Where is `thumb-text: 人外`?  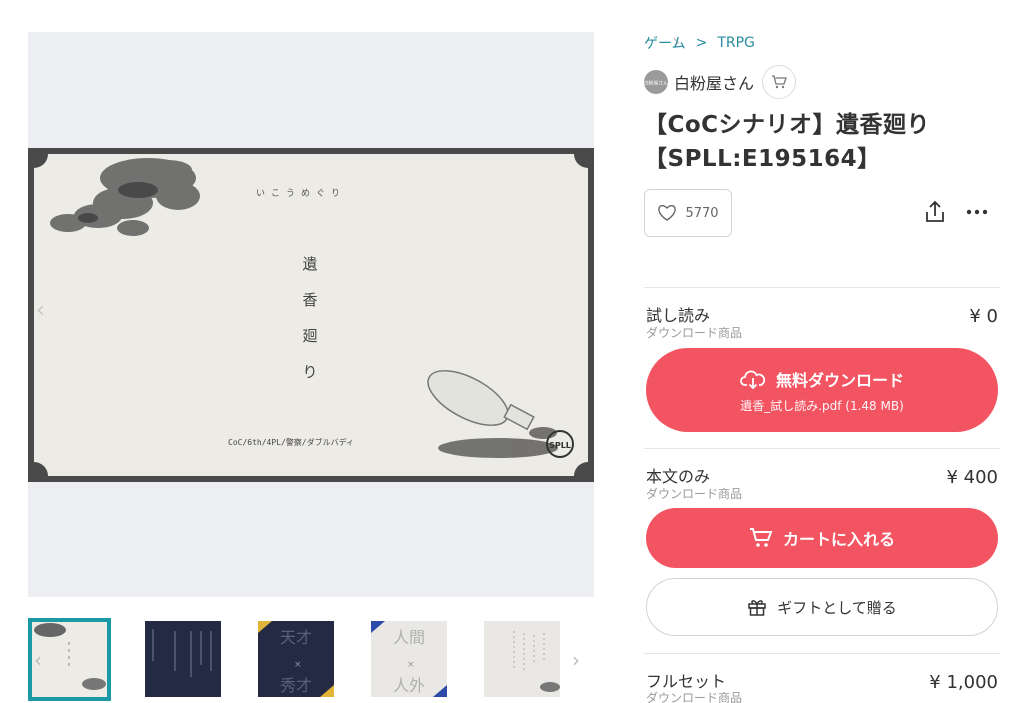 thumb-text: 人外 is located at coordinates (409, 685).